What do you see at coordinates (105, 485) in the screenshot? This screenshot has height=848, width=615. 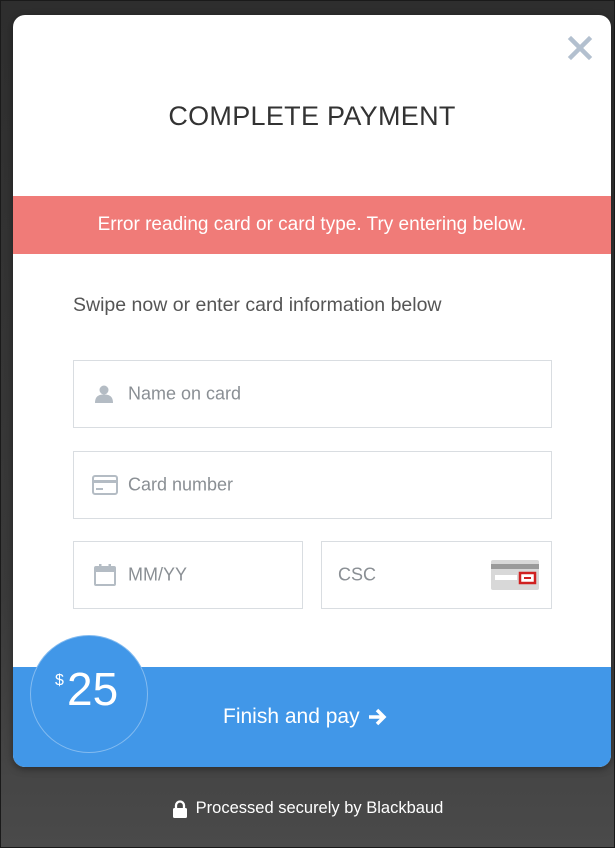 I see `credit-card-icon` at bounding box center [105, 485].